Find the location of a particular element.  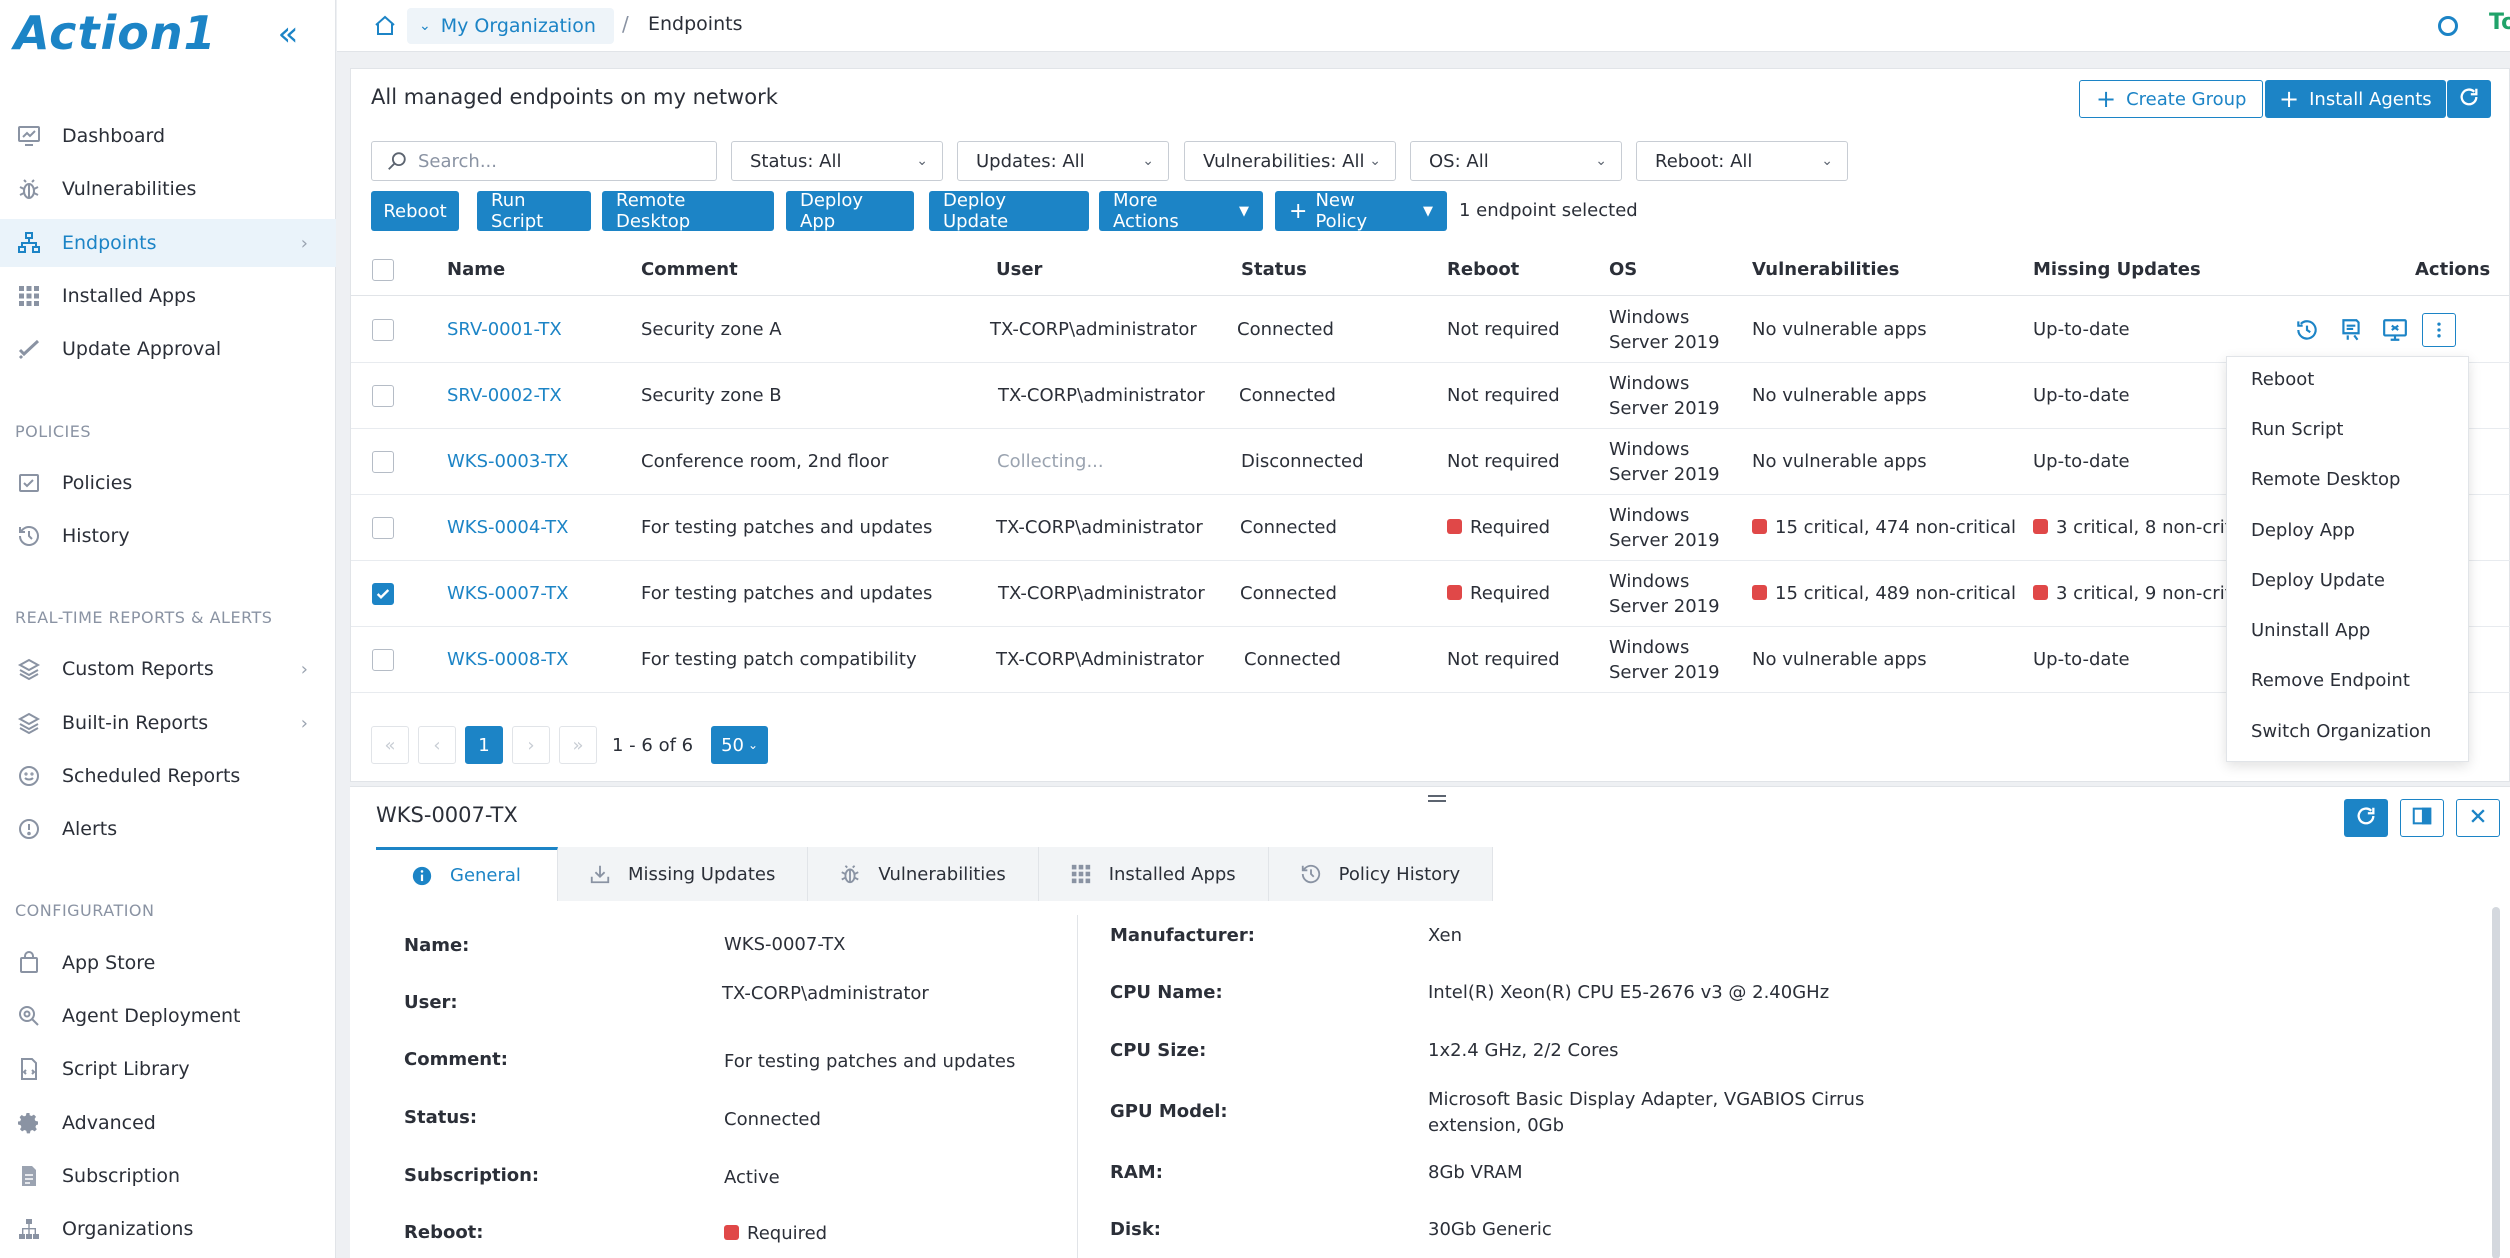

sidebar-item-vulnerabilities: Vulnerabilities is located at coordinates (168, 189).